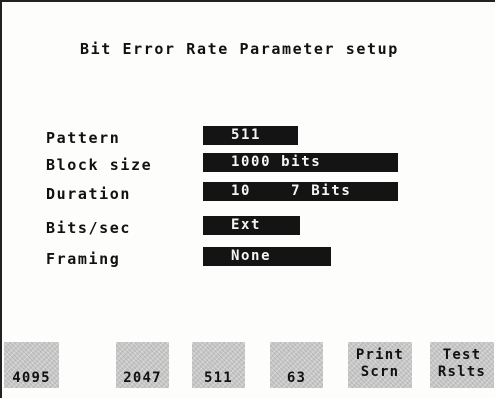 The width and height of the screenshot is (495, 398). What do you see at coordinates (462, 355) in the screenshot?
I see `softkey-label: Test` at bounding box center [462, 355].